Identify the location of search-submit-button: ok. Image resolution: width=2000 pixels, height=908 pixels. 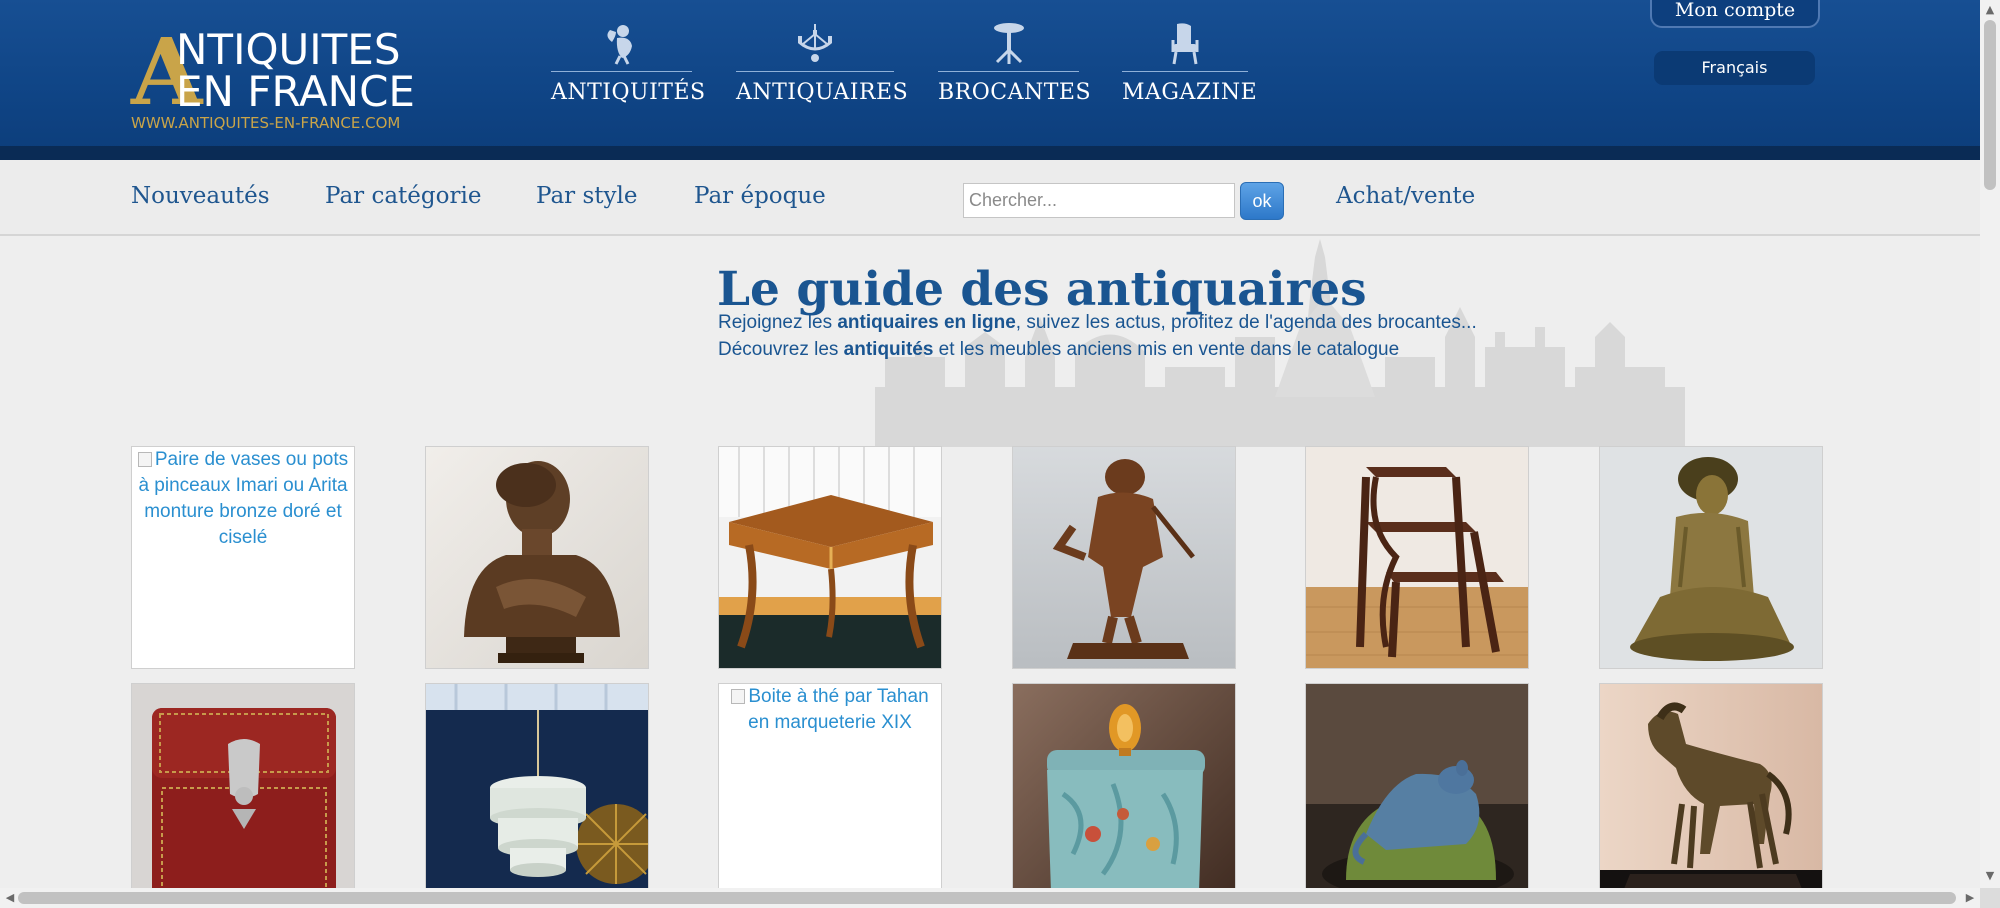
(1262, 201).